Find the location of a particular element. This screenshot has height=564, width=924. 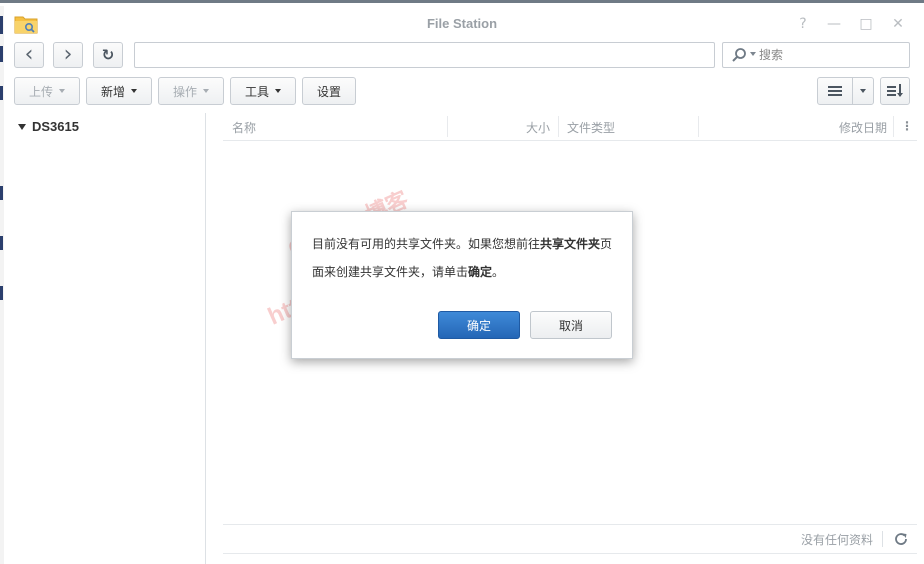

column-header: 名称 大小 文件类型 修改日期 ⋮ is located at coordinates (570, 127).